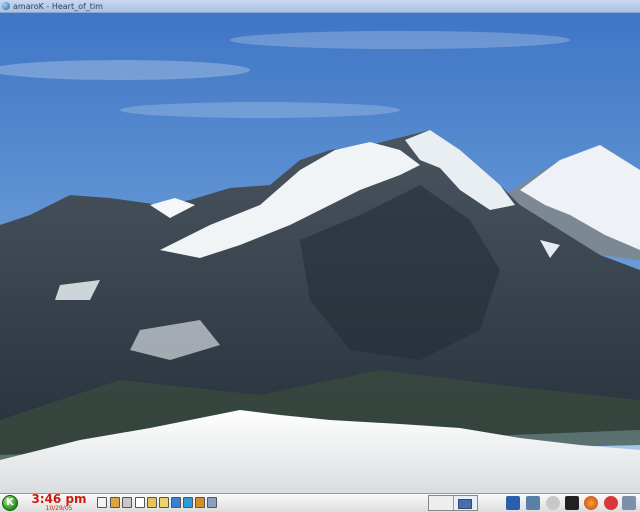 This screenshot has height=512, width=640. What do you see at coordinates (115, 502) in the screenshot?
I see `home-folder-icon` at bounding box center [115, 502].